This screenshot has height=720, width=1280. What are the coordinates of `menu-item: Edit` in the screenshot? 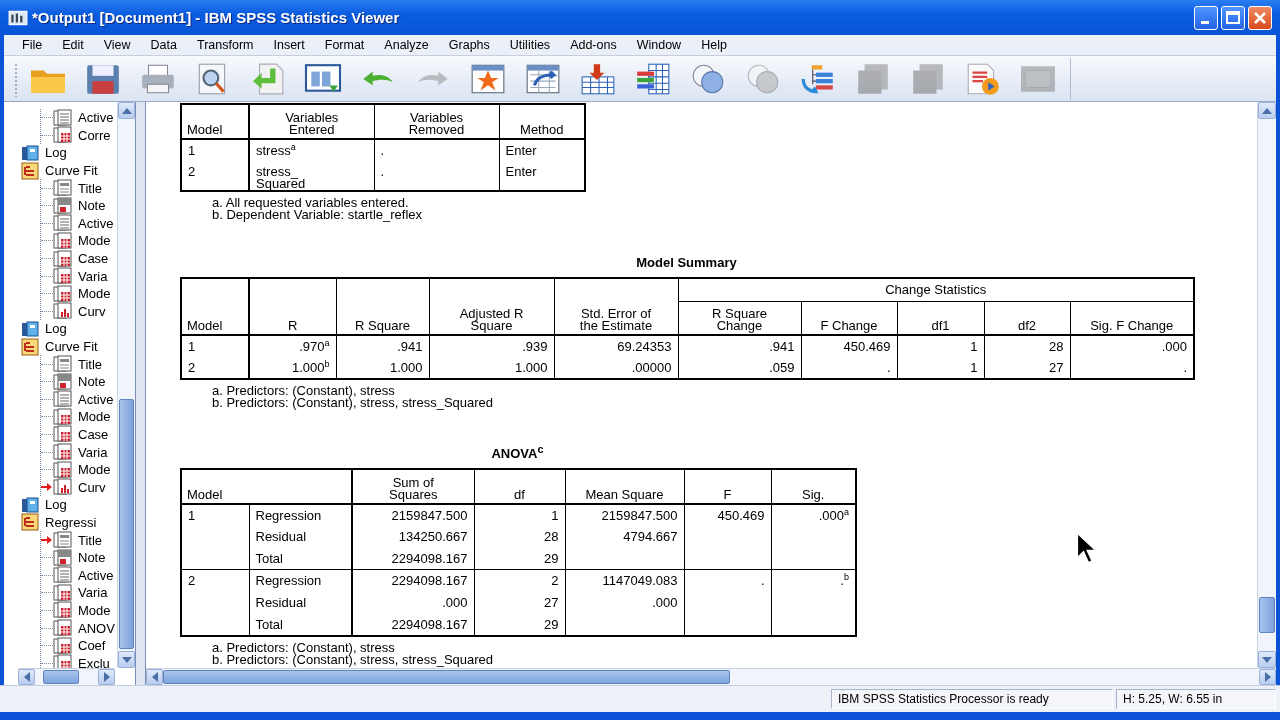 It's located at (73, 45).